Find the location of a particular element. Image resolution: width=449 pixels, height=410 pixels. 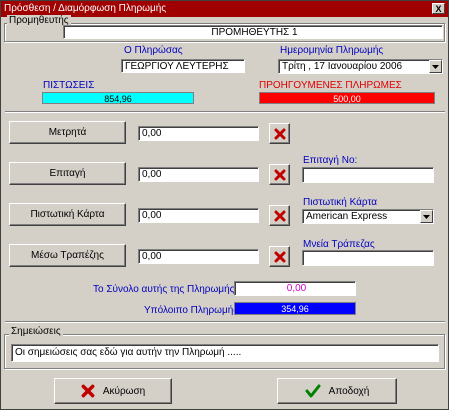

bank-clear-button is located at coordinates (279, 256).